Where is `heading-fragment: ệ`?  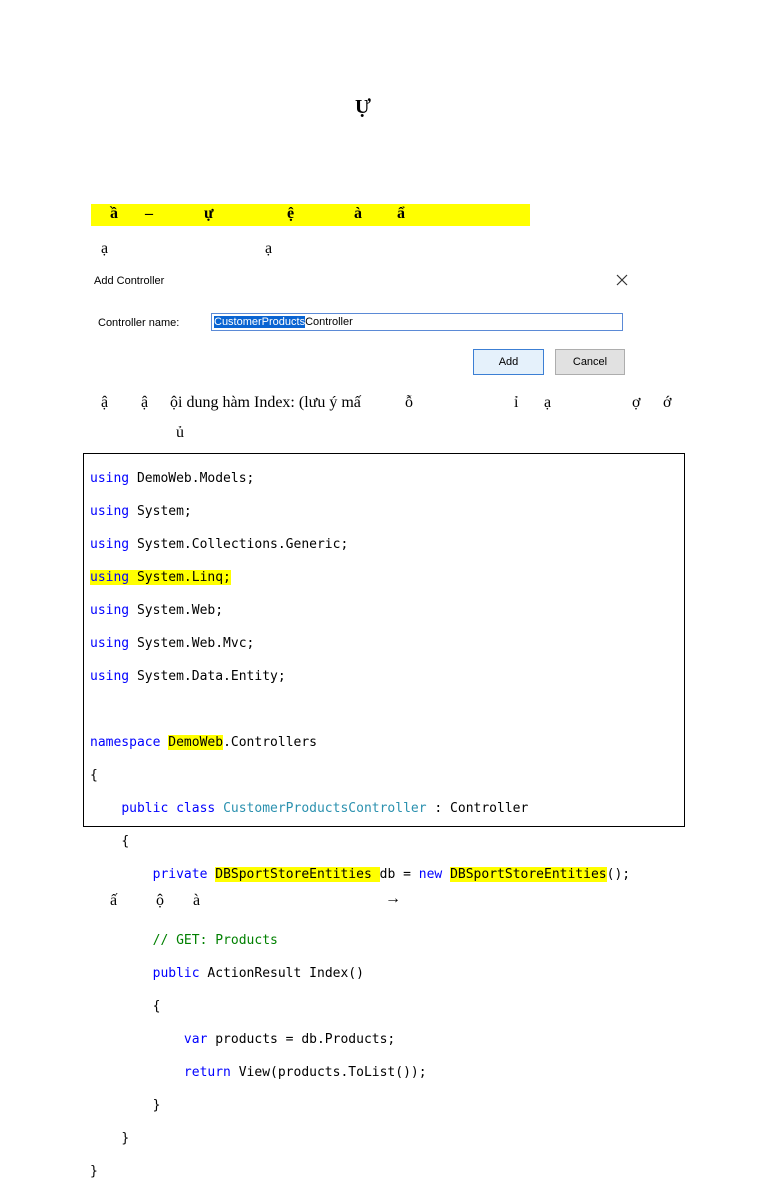
heading-fragment: ệ is located at coordinates (291, 213).